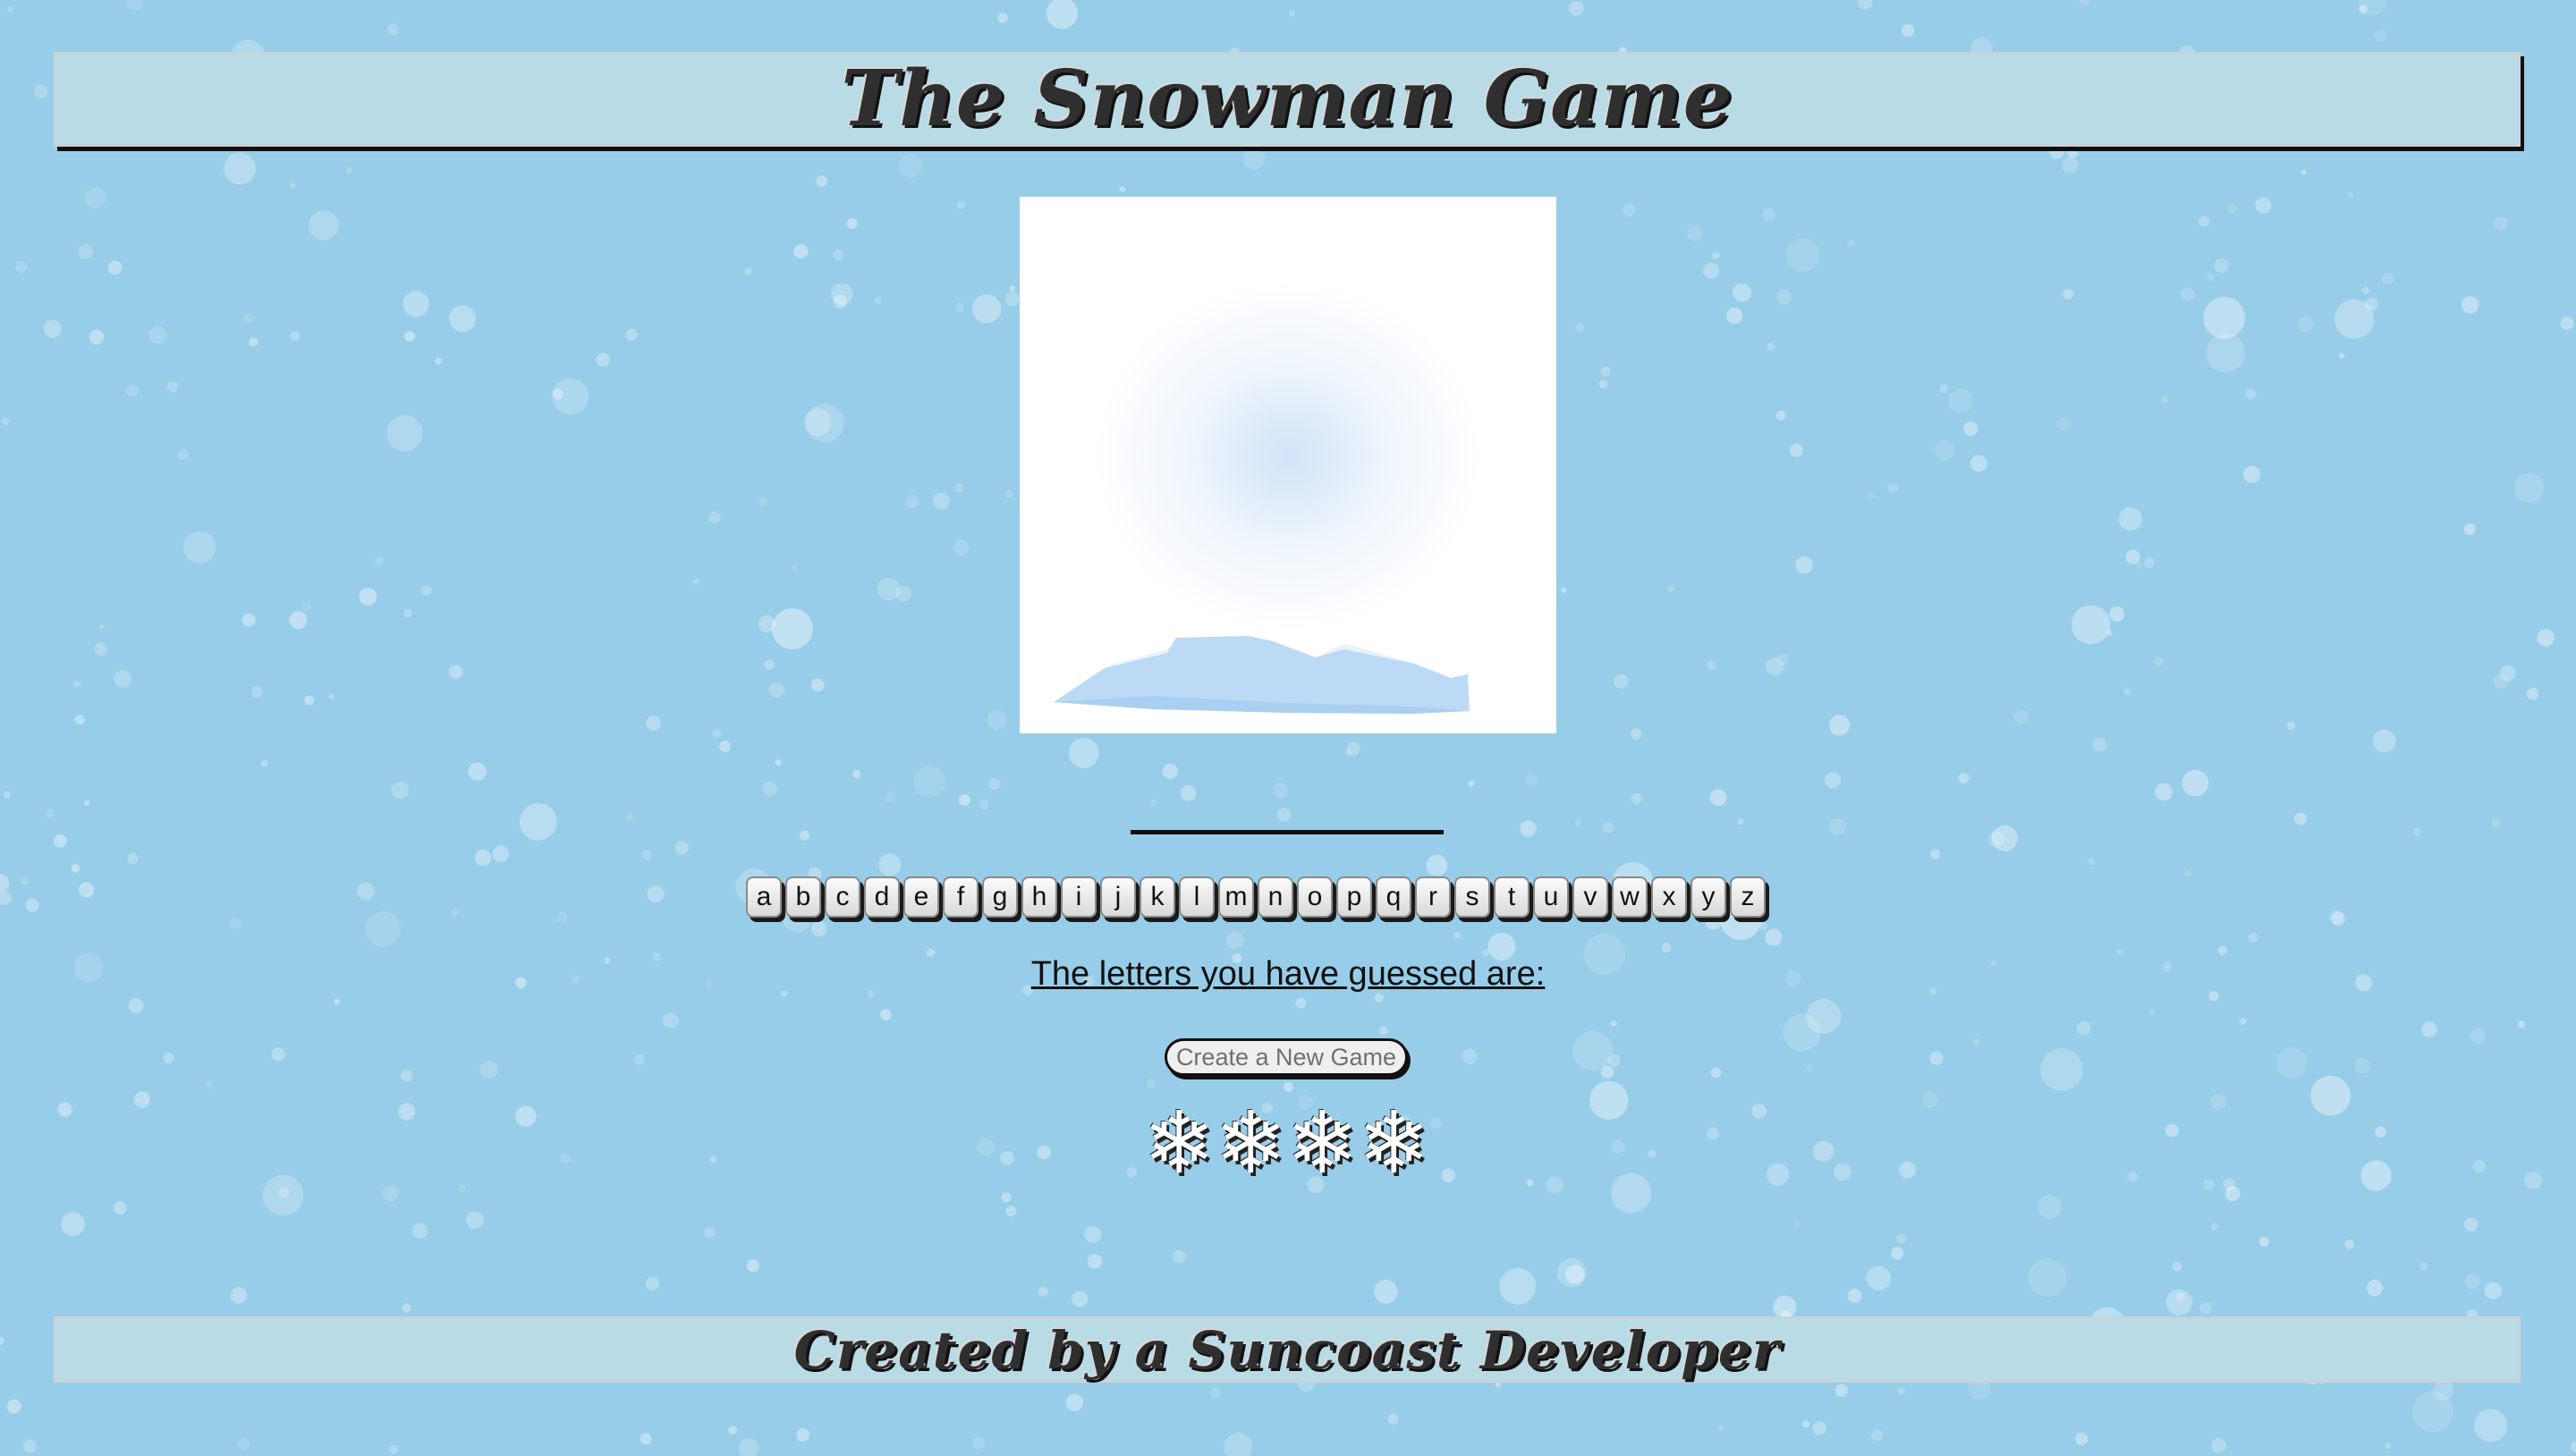 Image resolution: width=2576 pixels, height=1456 pixels. Describe the element at coordinates (1079, 897) in the screenshot. I see `letter-key-i: i` at that location.